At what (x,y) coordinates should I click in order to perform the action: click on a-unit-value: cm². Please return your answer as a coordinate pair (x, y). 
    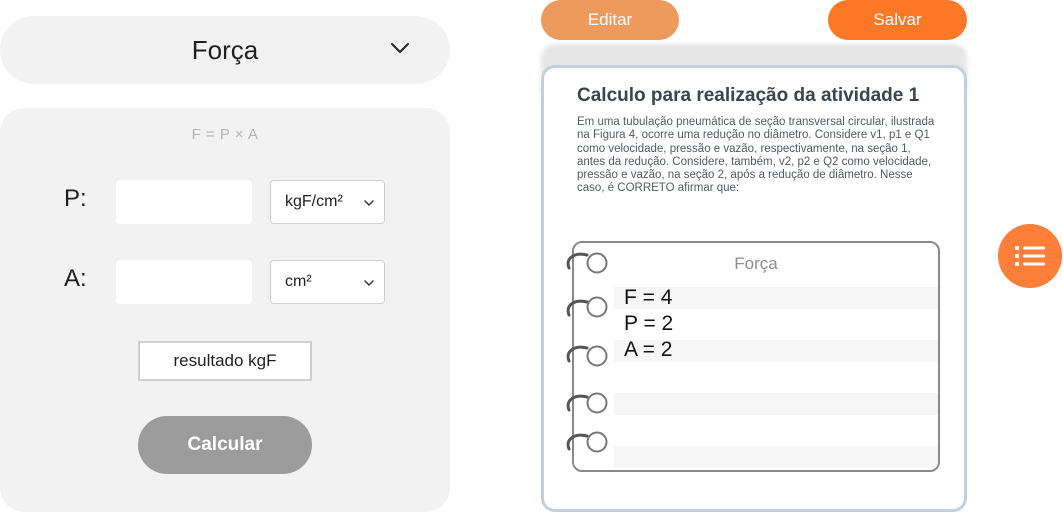
    Looking at the image, I should click on (298, 281).